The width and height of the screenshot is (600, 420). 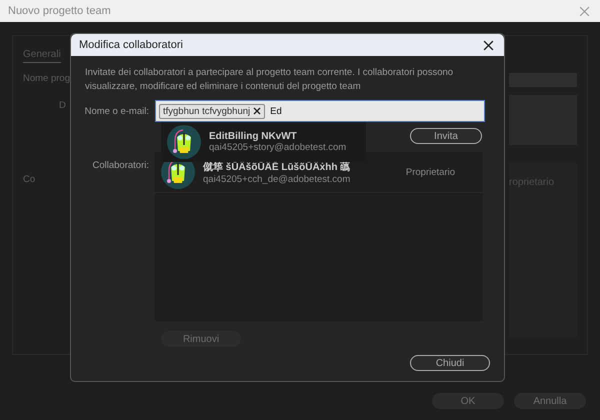 What do you see at coordinates (253, 136) in the screenshot?
I see `user-name: EditBilling NKvWT` at bounding box center [253, 136].